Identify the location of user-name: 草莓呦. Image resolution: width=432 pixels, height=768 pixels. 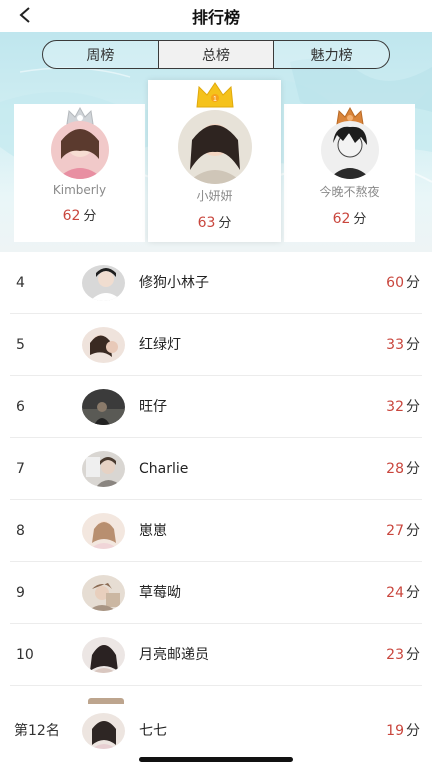
(160, 593).